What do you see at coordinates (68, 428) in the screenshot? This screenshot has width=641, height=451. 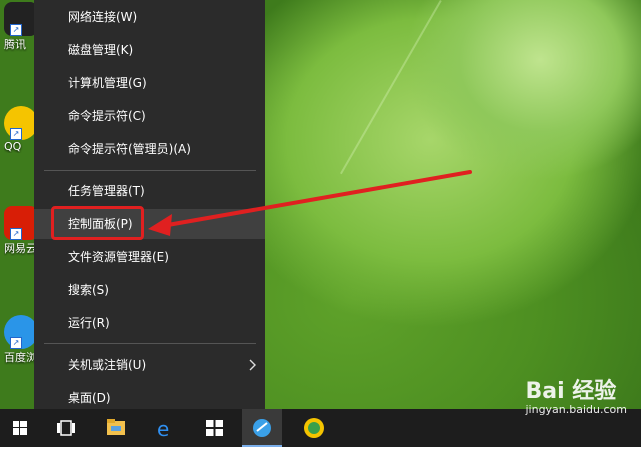 I see `task-view-icon` at bounding box center [68, 428].